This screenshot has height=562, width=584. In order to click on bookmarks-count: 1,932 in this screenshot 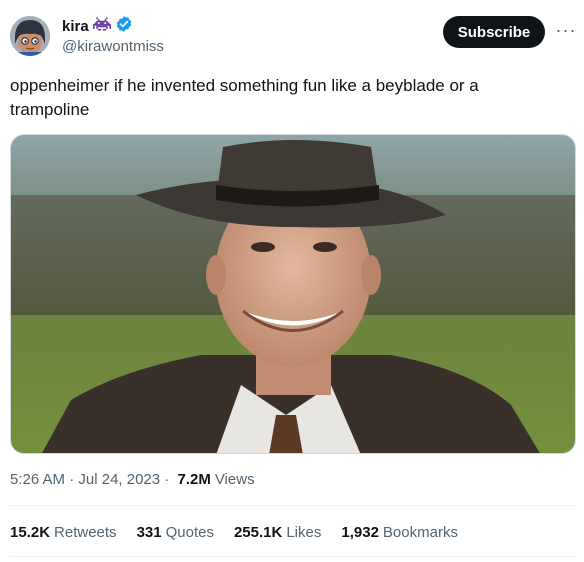, I will do `click(360, 532)`.